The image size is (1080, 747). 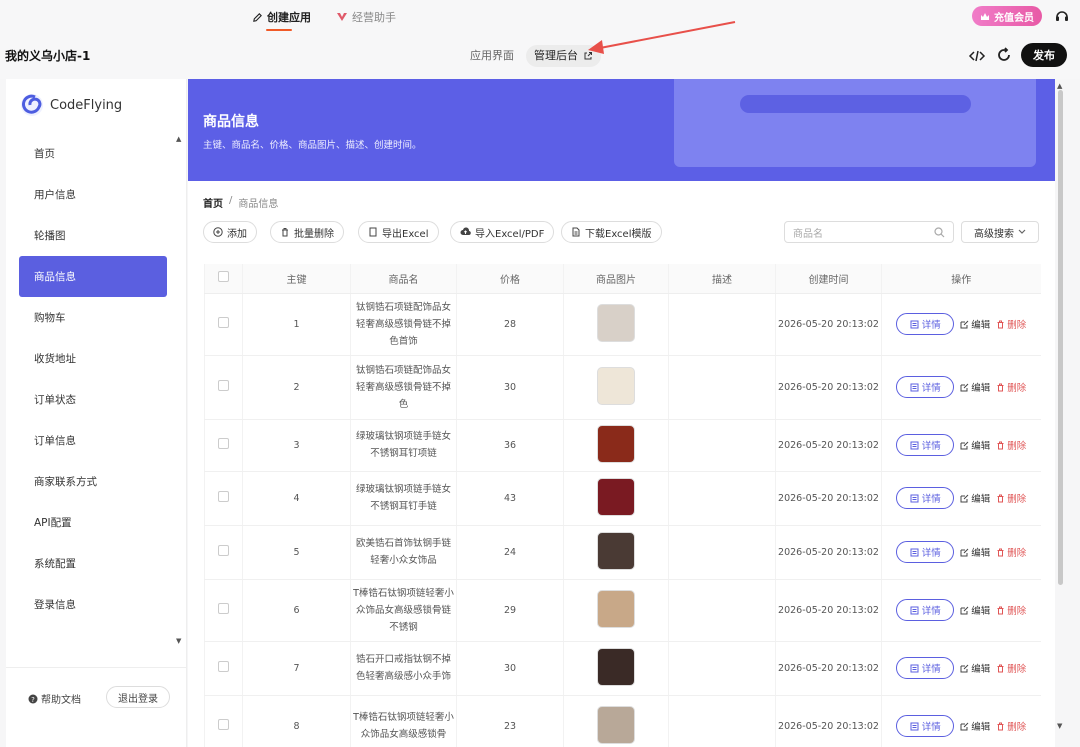 I want to click on sidebar-item-system-config: 系统配置, so click(x=93, y=563).